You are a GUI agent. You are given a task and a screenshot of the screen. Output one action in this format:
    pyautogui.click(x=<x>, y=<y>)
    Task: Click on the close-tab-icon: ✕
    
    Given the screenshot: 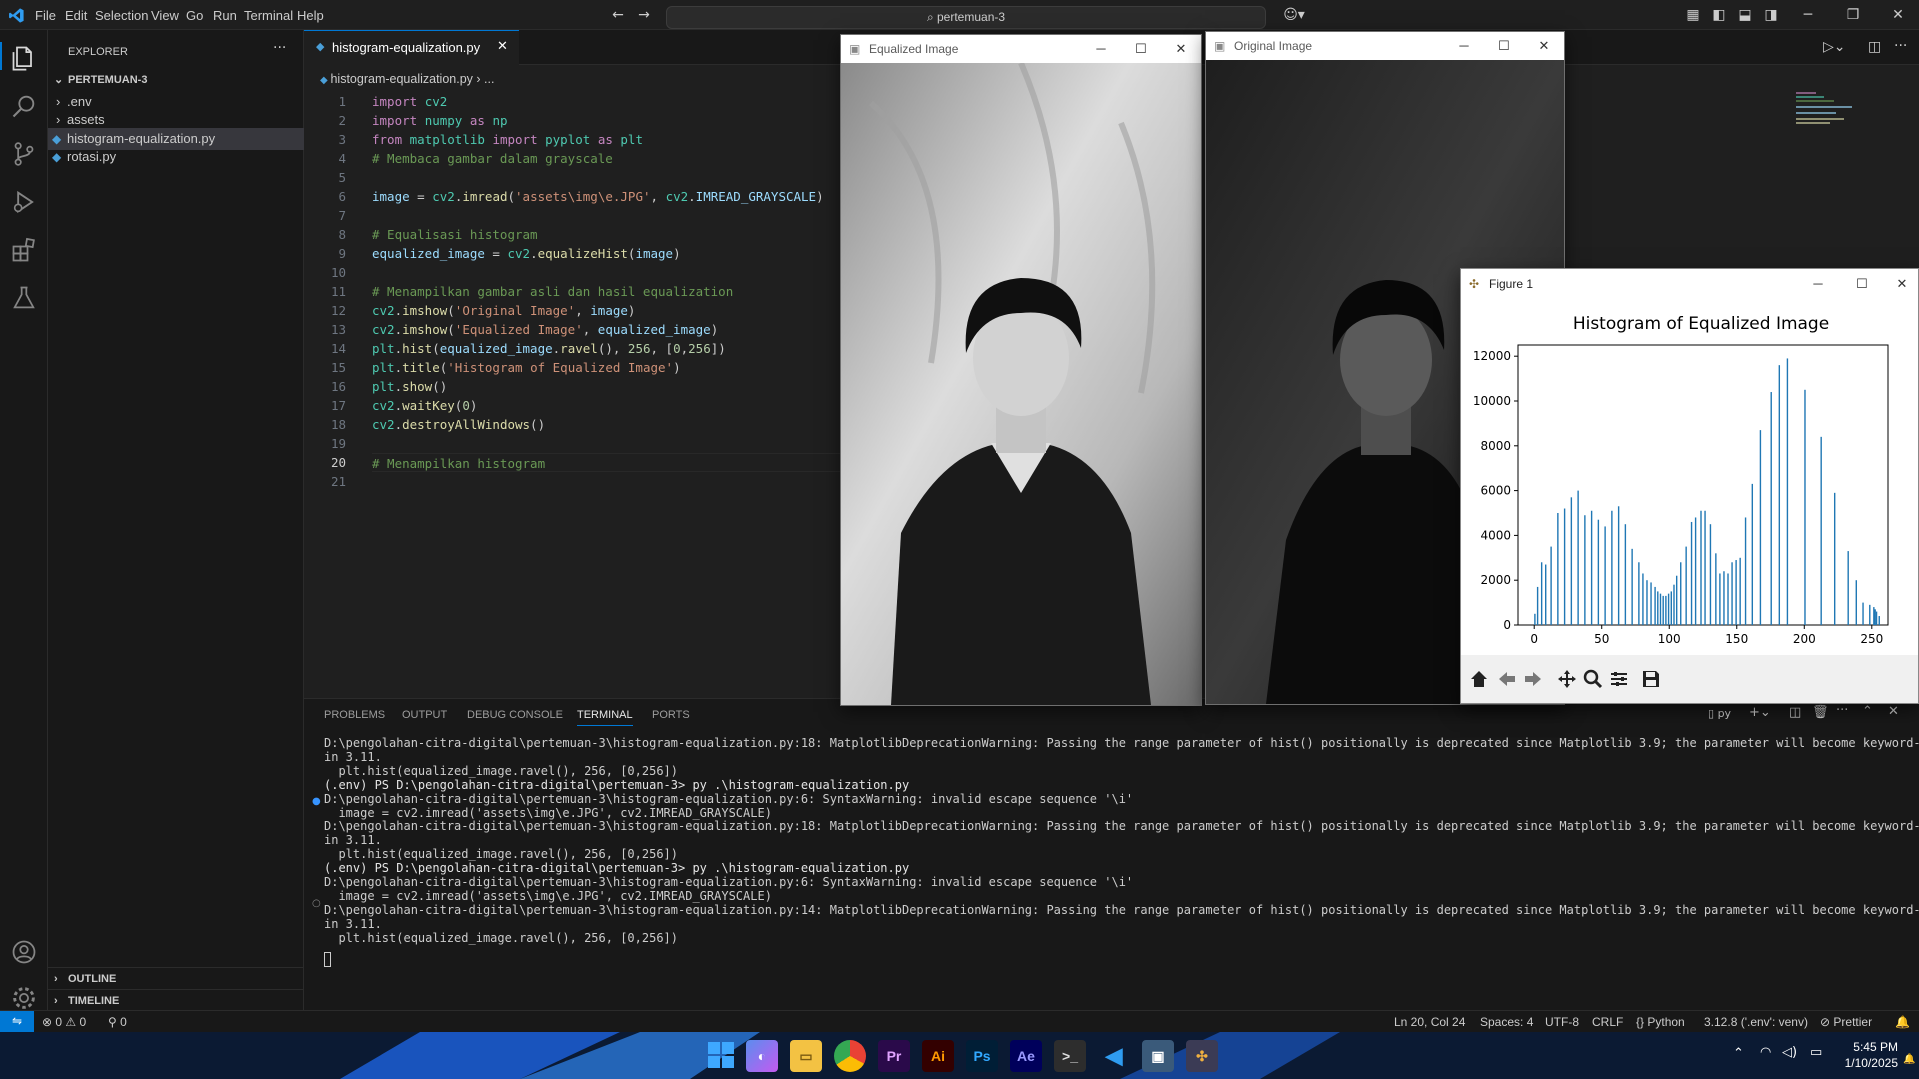 What is the action you would take?
    pyautogui.click(x=502, y=46)
    